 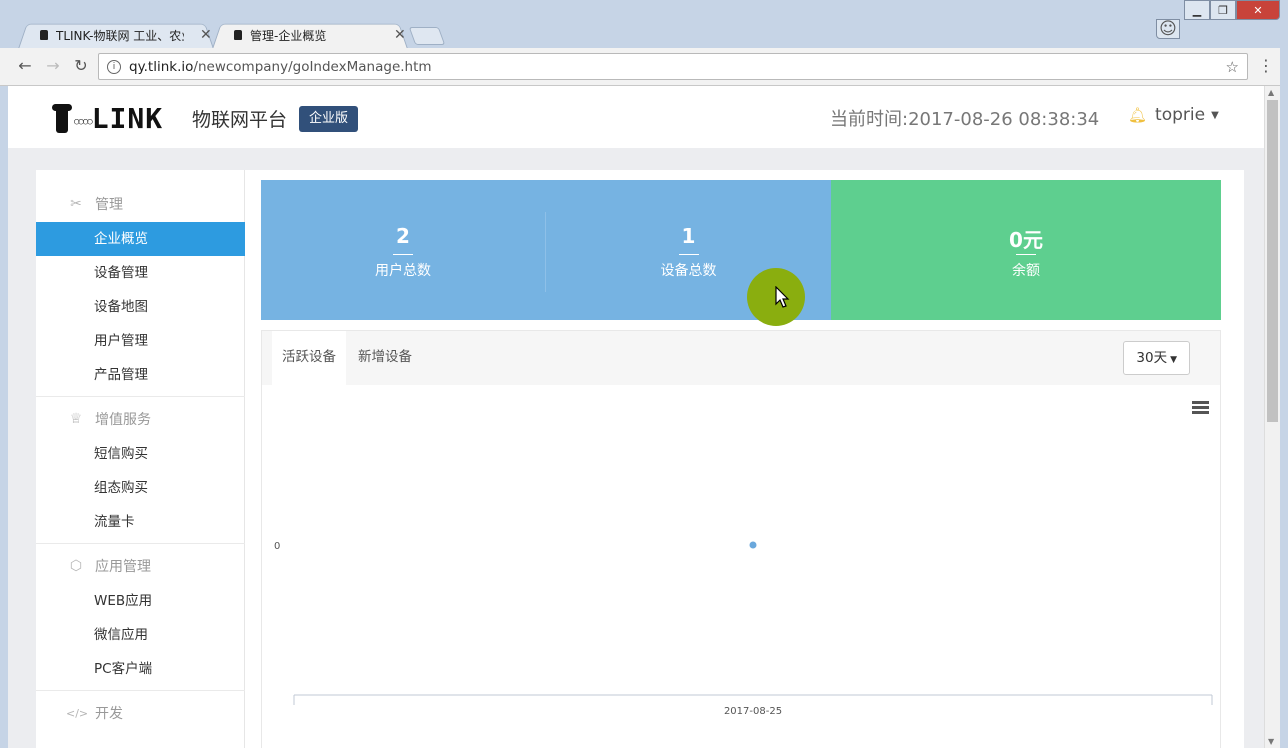 What do you see at coordinates (1271, 741) in the screenshot?
I see `scroll-down-icon: ▼` at bounding box center [1271, 741].